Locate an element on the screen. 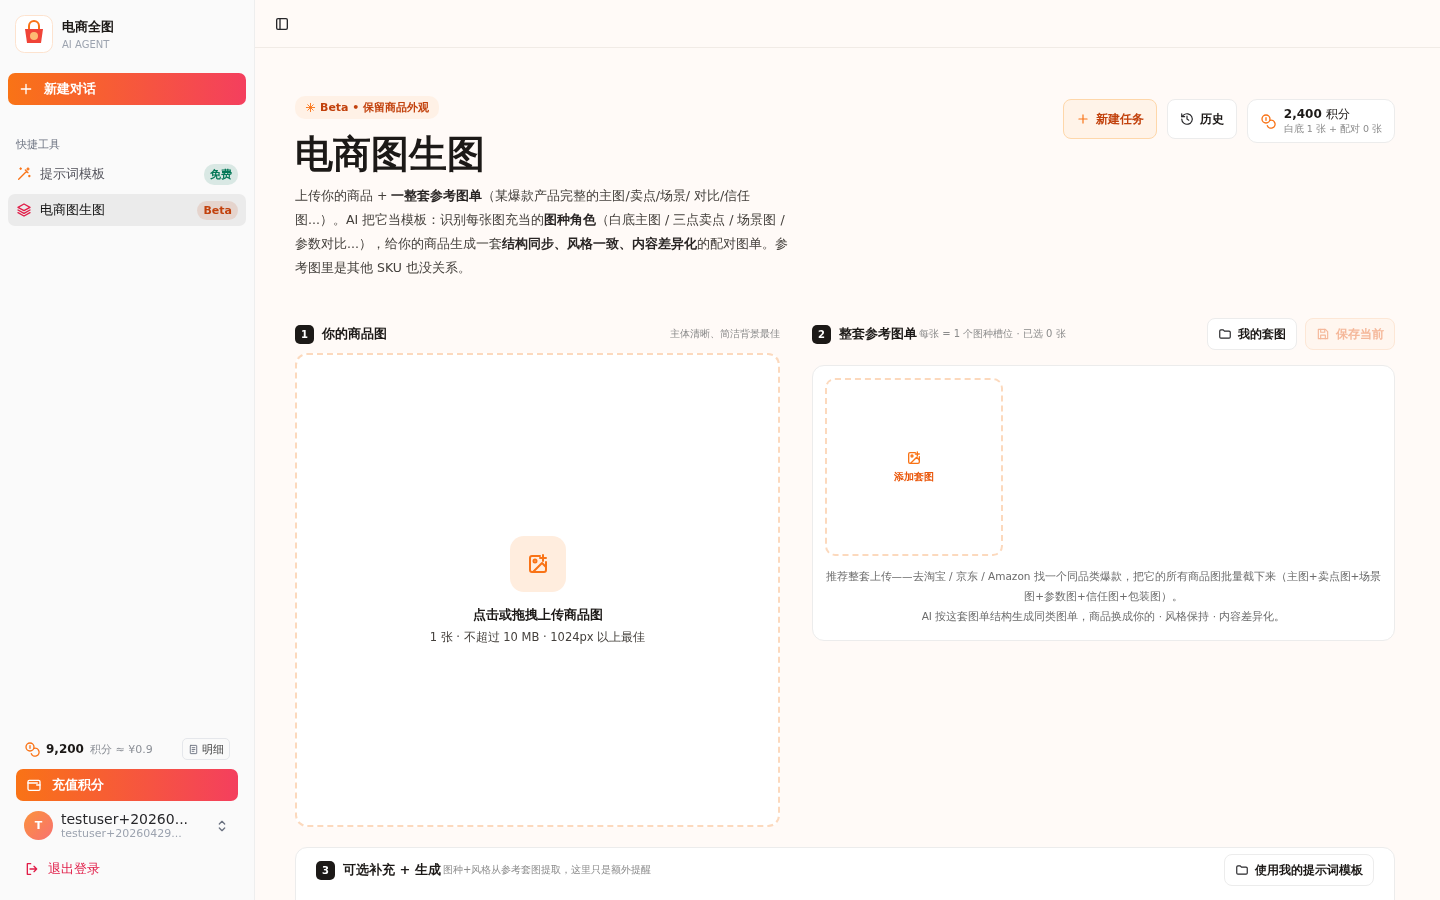 This screenshot has height=900, width=1440. step-title: 可选补充 + 生成 is located at coordinates (392, 870).